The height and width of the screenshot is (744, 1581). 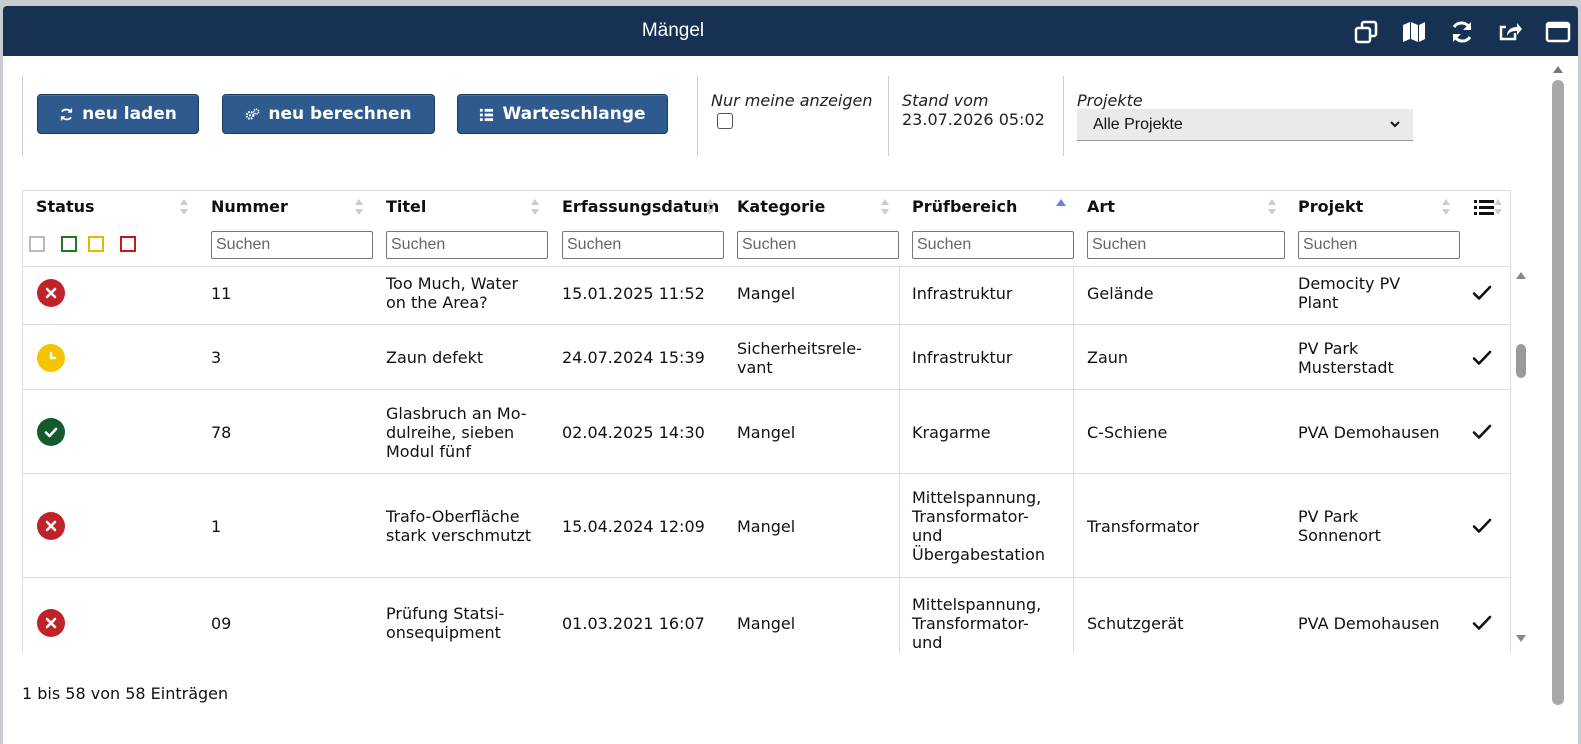 I want to click on reload-label: neu laden, so click(x=129, y=114).